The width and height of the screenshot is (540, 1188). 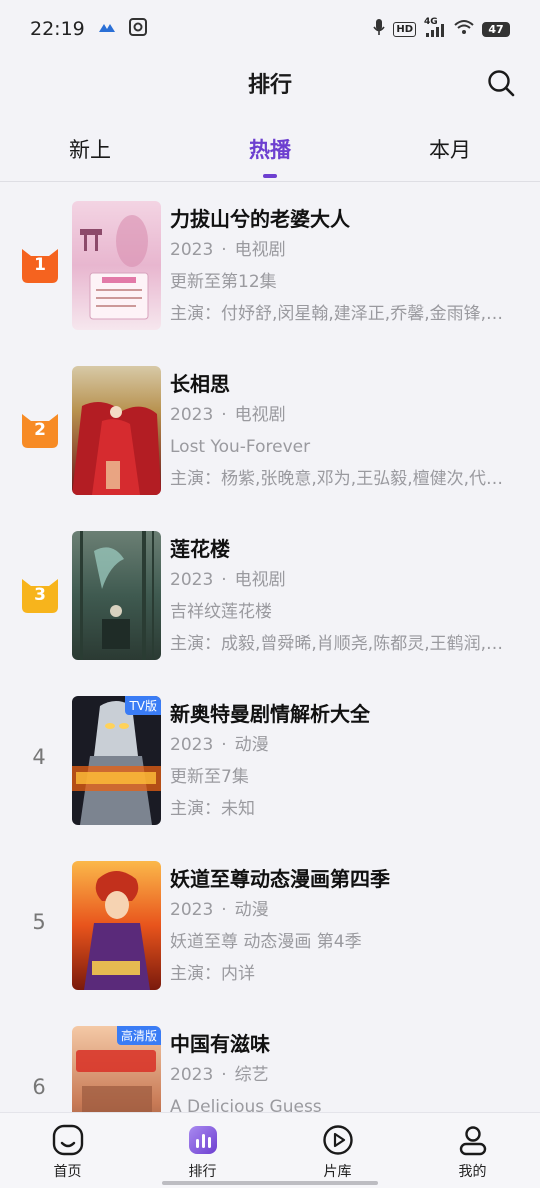 I want to click on list-item: 4 TV版 新奥特曼剧情解析大全 2023 · 动漫 更新至7集 主演：未知, so click(x=270, y=759).